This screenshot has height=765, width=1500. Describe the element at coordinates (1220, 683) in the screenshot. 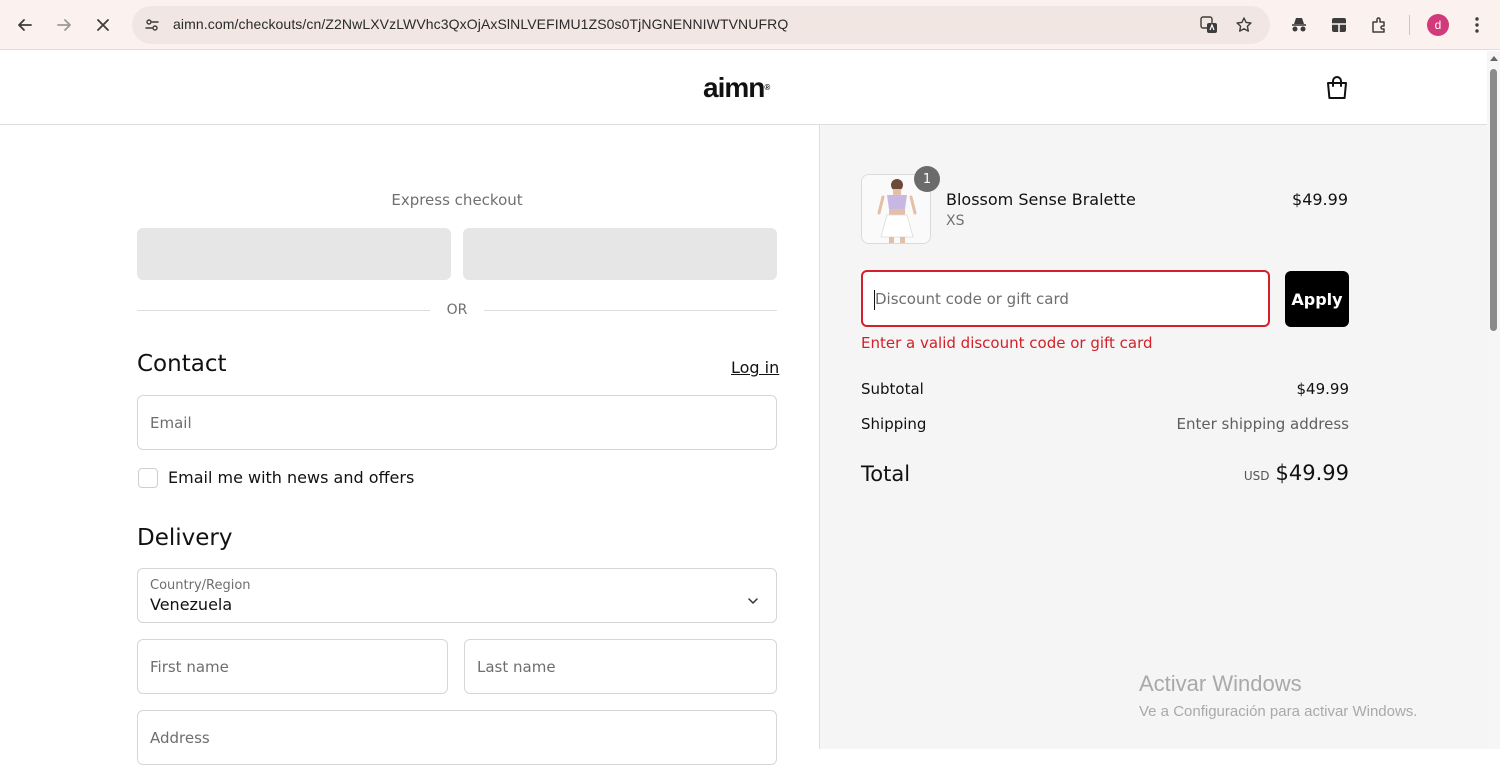

I see `watermark-title: Activar Windows` at that location.